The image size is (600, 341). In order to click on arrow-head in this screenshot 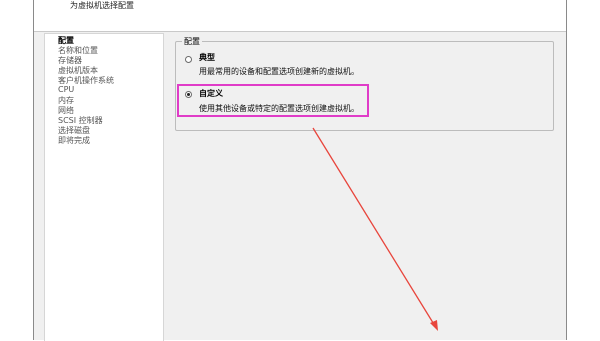, I will do `click(434, 325)`.